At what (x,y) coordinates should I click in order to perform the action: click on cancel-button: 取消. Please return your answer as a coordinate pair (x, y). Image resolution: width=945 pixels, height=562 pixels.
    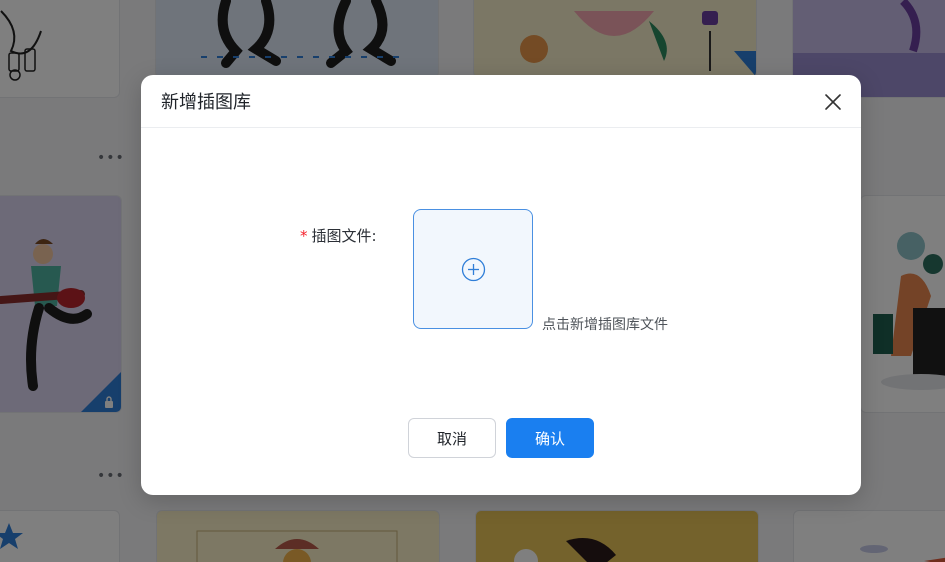
    Looking at the image, I should click on (452, 438).